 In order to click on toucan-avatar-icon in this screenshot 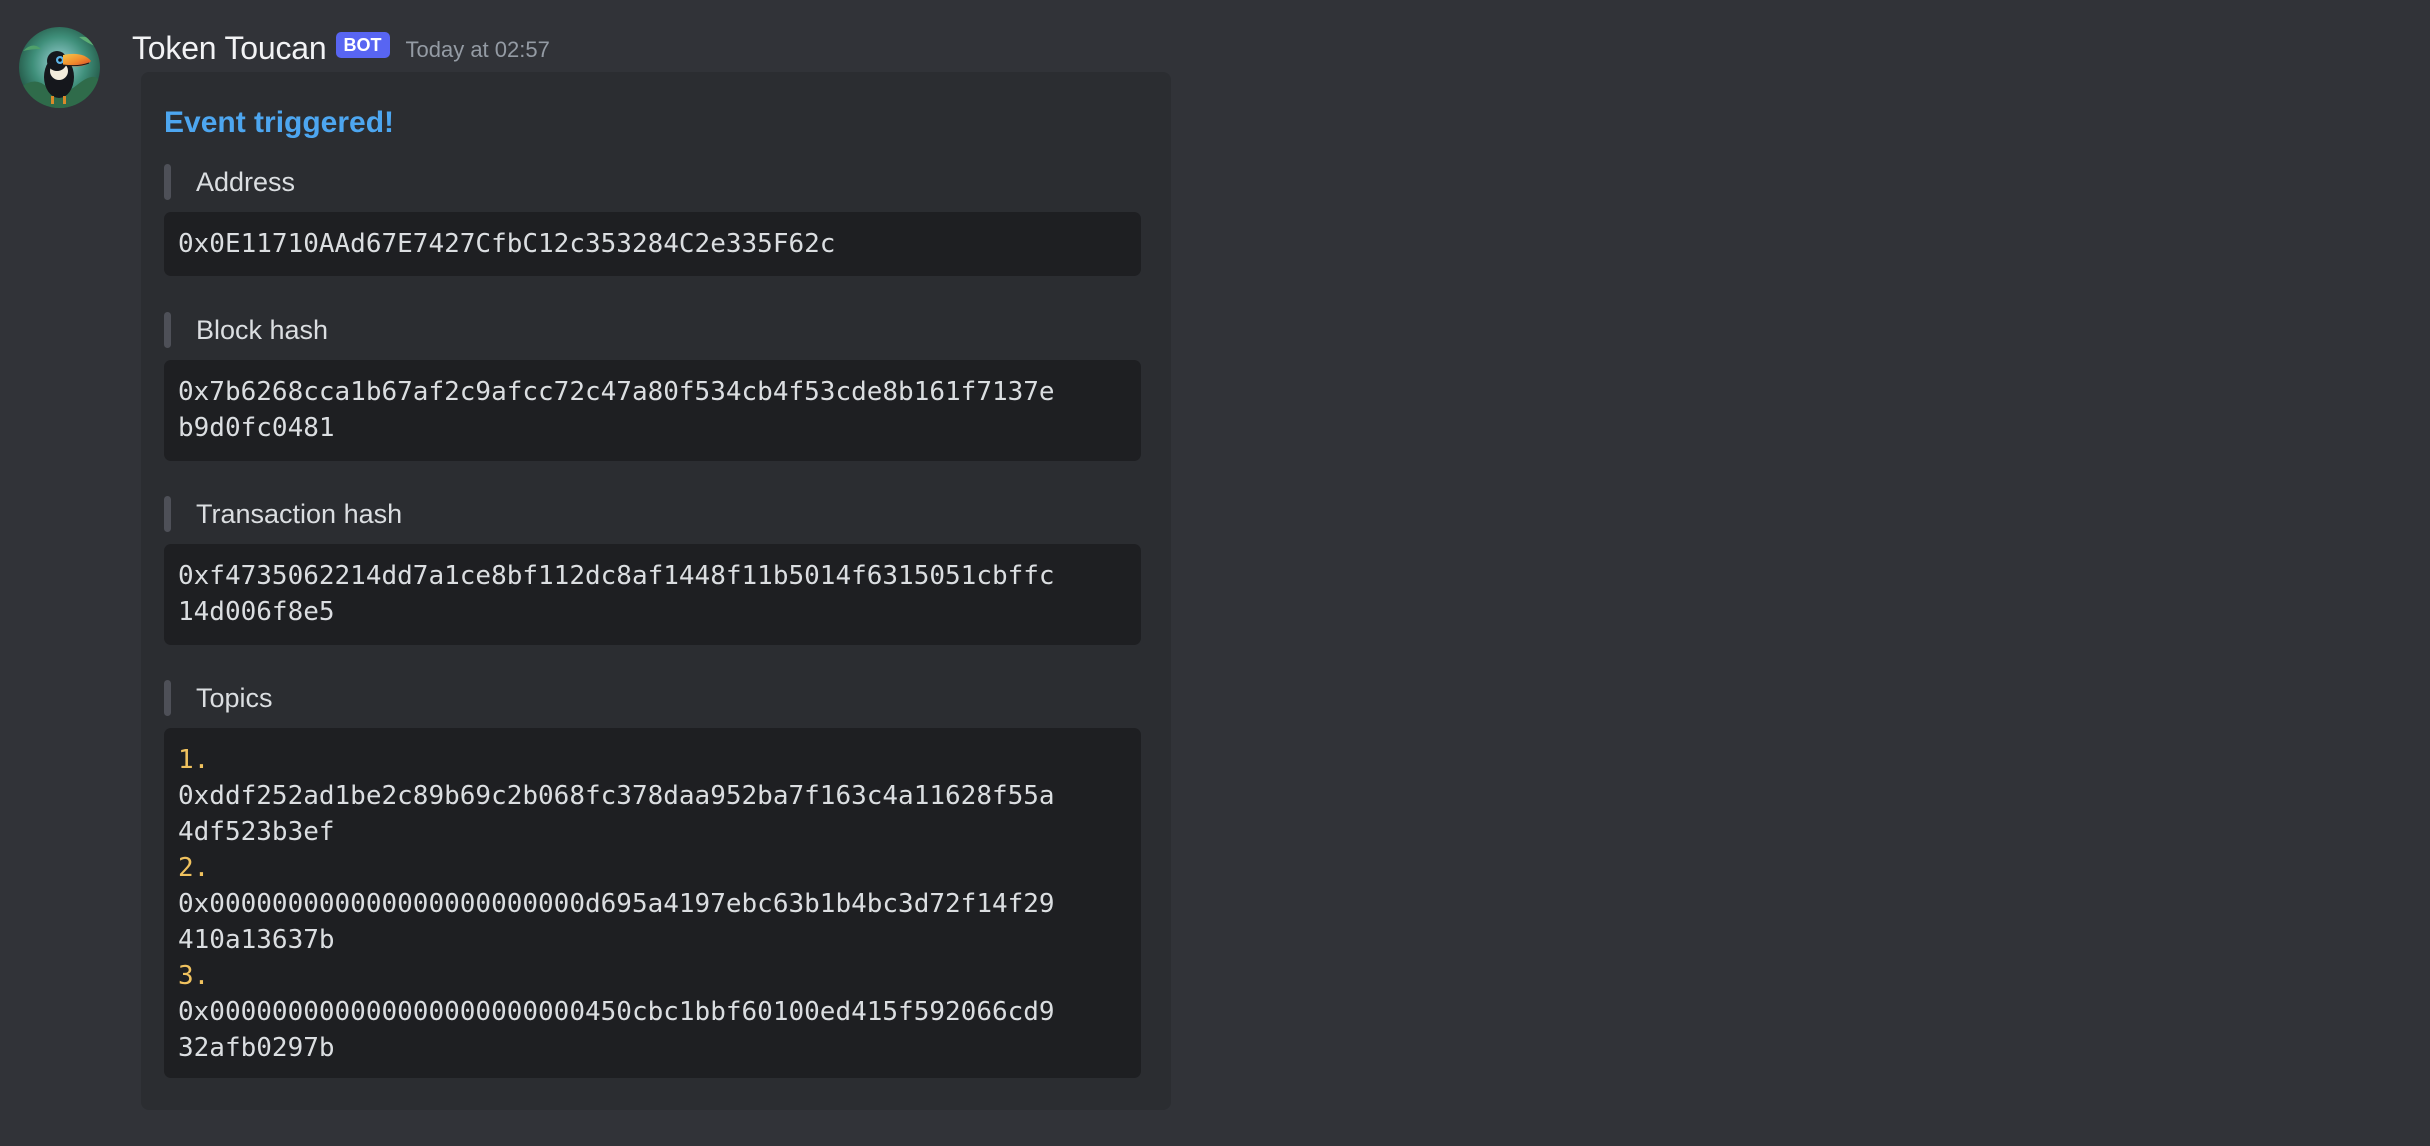, I will do `click(59, 67)`.